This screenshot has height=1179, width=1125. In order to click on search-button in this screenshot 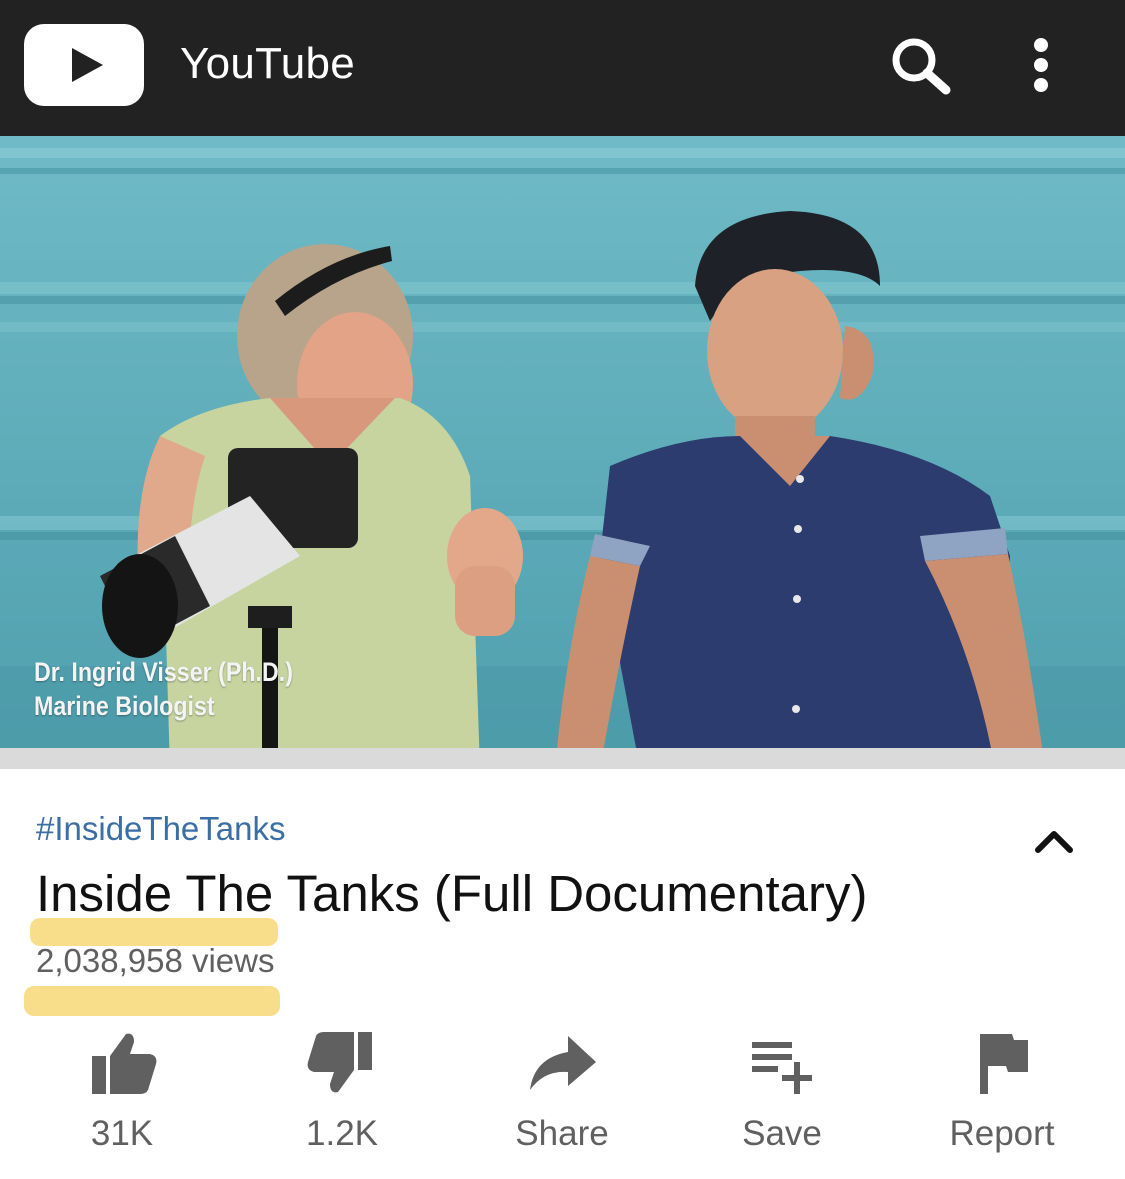, I will do `click(920, 68)`.